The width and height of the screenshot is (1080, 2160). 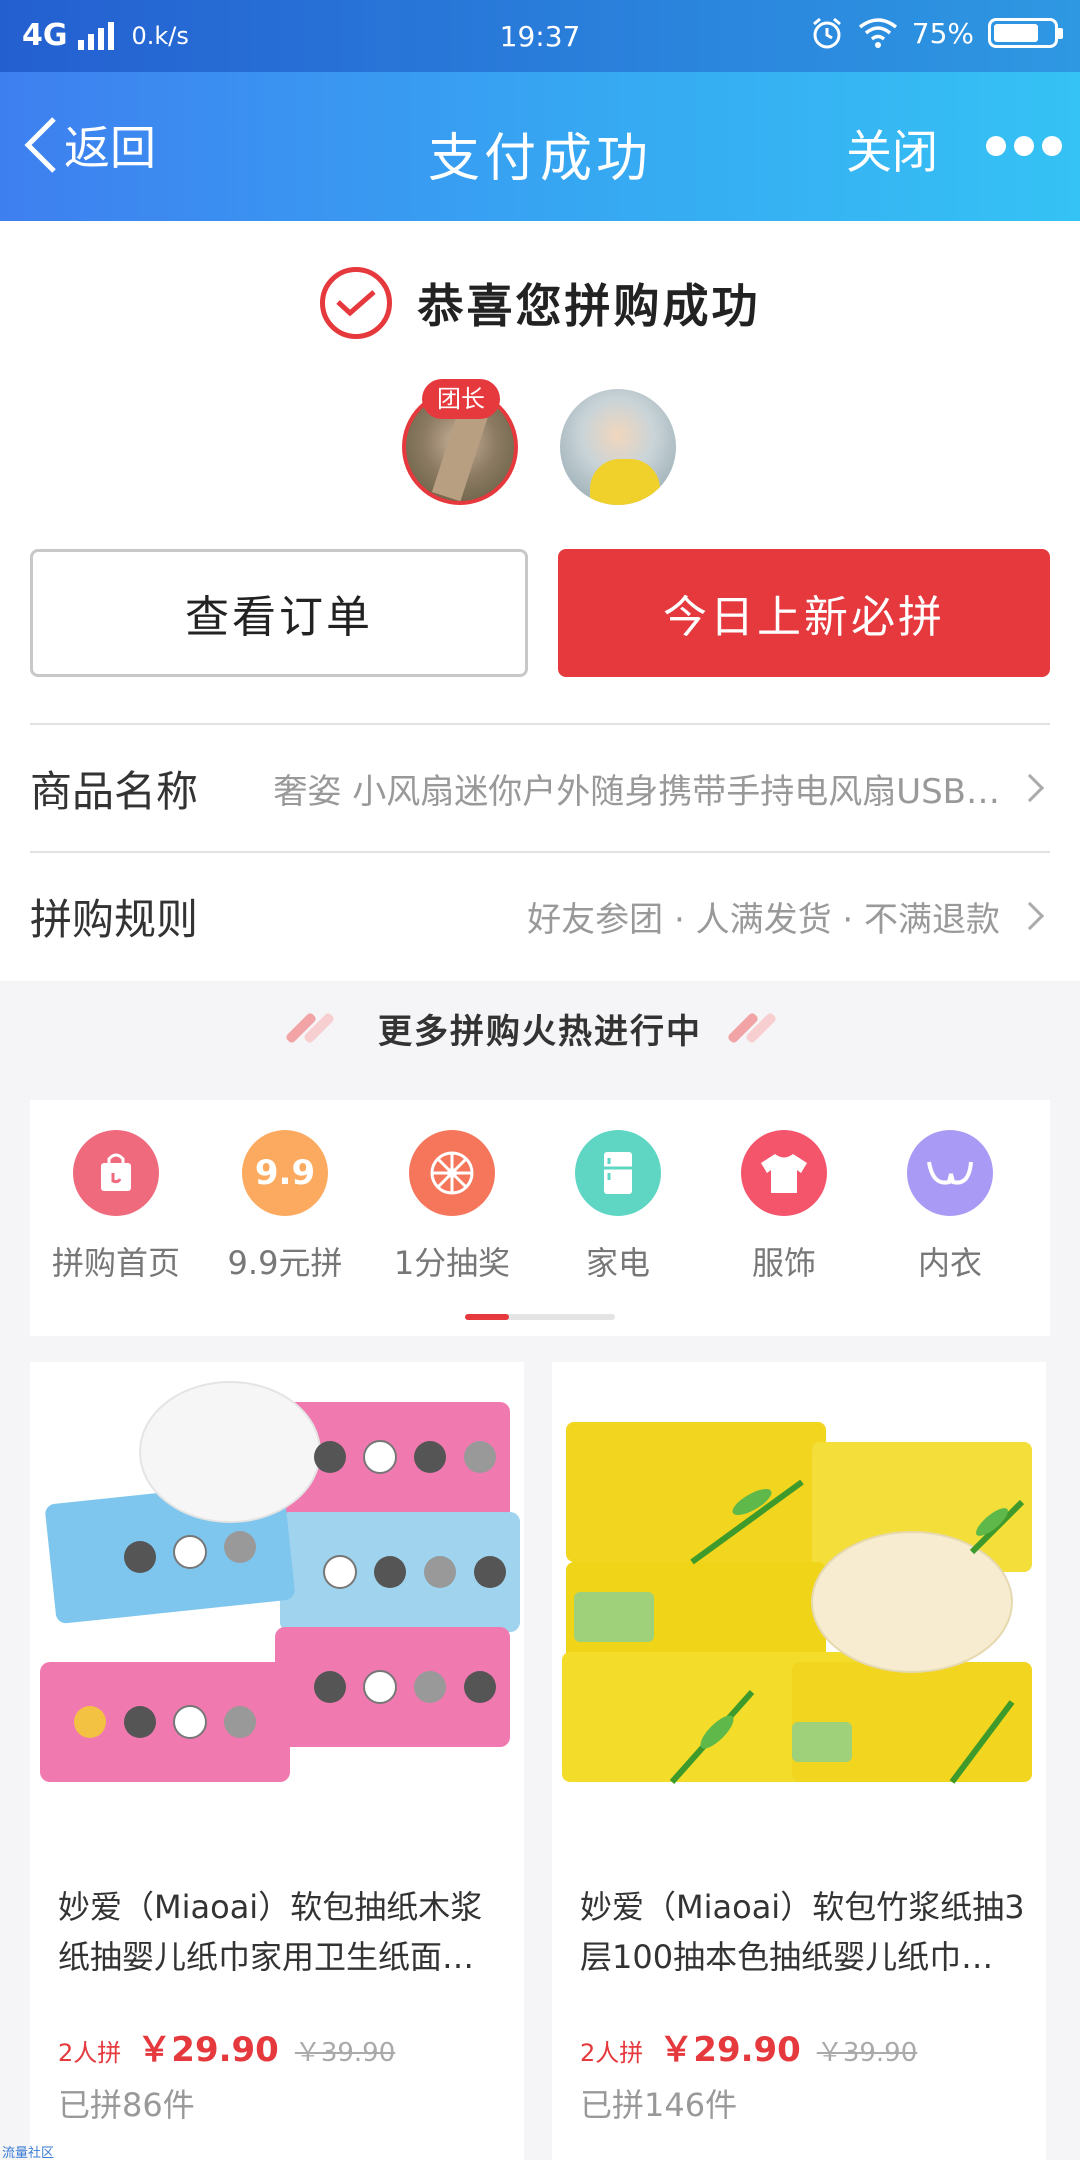 I want to click on sold-count: 已拼146件, so click(x=659, y=2105).